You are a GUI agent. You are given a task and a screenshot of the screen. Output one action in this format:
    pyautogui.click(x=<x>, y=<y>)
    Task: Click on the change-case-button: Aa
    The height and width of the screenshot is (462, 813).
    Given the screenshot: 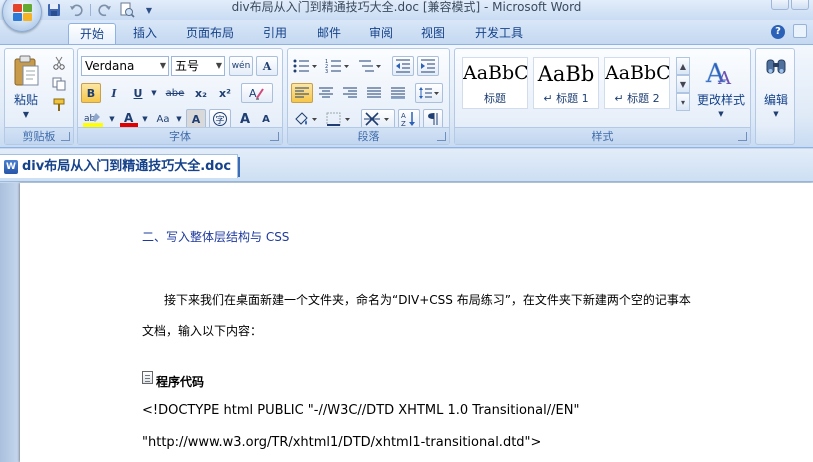 What is the action you would take?
    pyautogui.click(x=163, y=119)
    